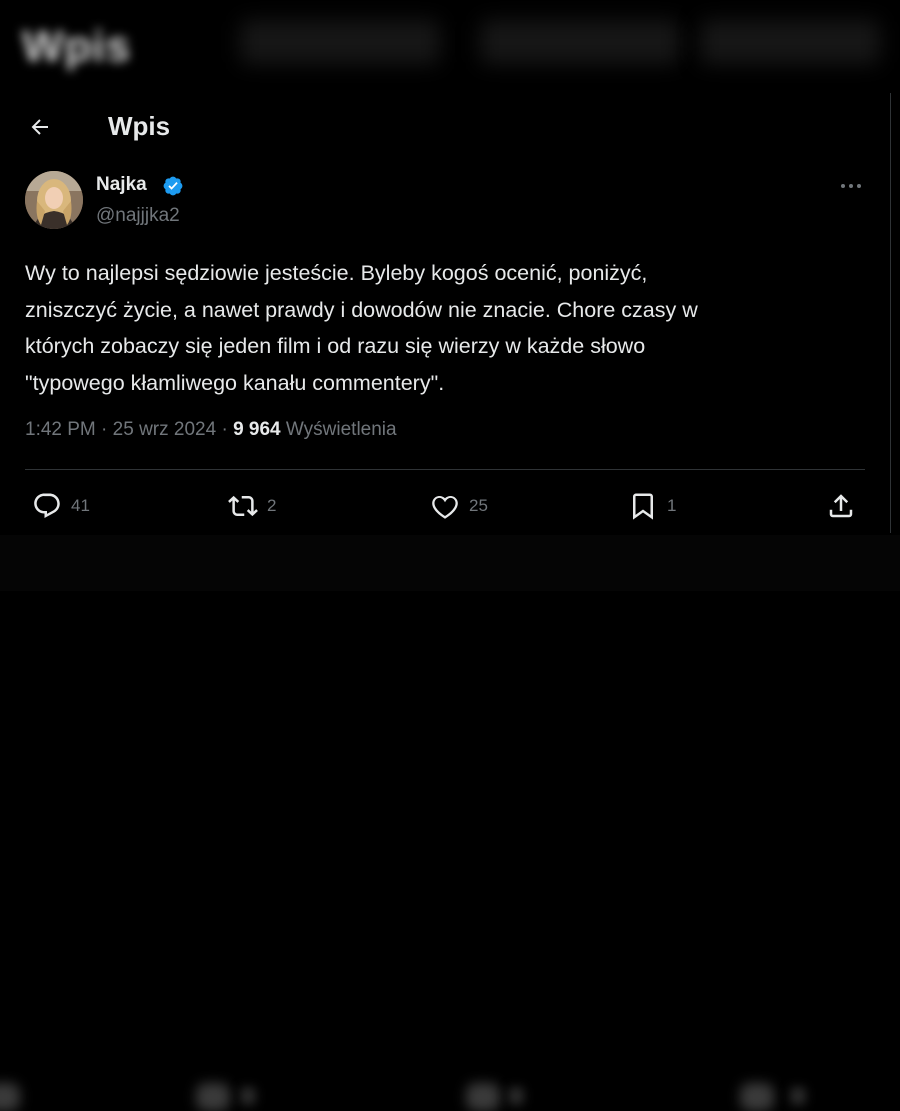 The height and width of the screenshot is (1111, 900). What do you see at coordinates (47, 505) in the screenshot?
I see `reply-icon` at bounding box center [47, 505].